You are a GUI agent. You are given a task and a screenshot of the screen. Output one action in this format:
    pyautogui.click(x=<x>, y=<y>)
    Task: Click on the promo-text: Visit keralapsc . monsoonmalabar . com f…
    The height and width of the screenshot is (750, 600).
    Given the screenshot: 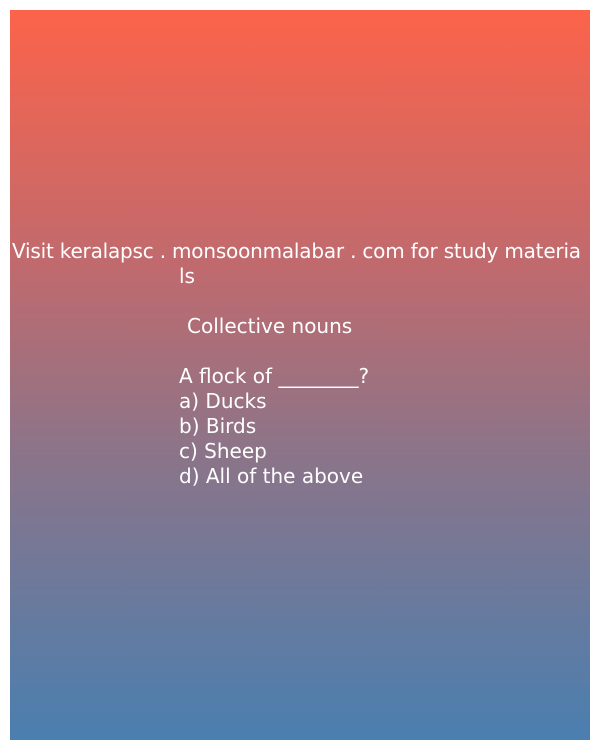 What is the action you would take?
    pyautogui.click(x=296, y=251)
    